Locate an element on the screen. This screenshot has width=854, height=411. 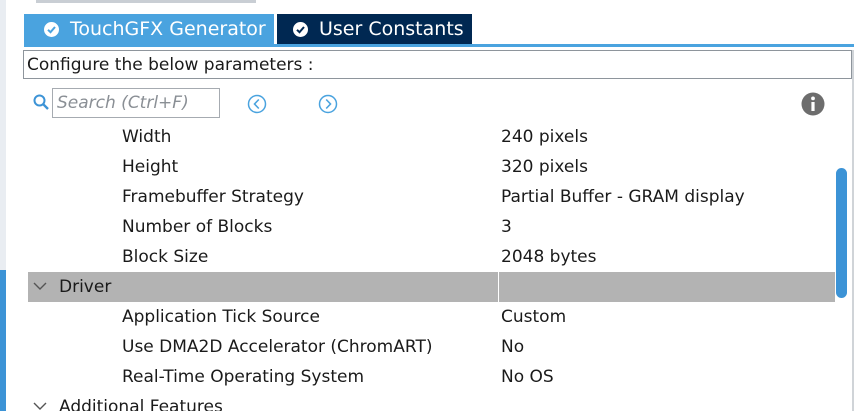
parameter-value: 320 pixels is located at coordinates (544, 167).